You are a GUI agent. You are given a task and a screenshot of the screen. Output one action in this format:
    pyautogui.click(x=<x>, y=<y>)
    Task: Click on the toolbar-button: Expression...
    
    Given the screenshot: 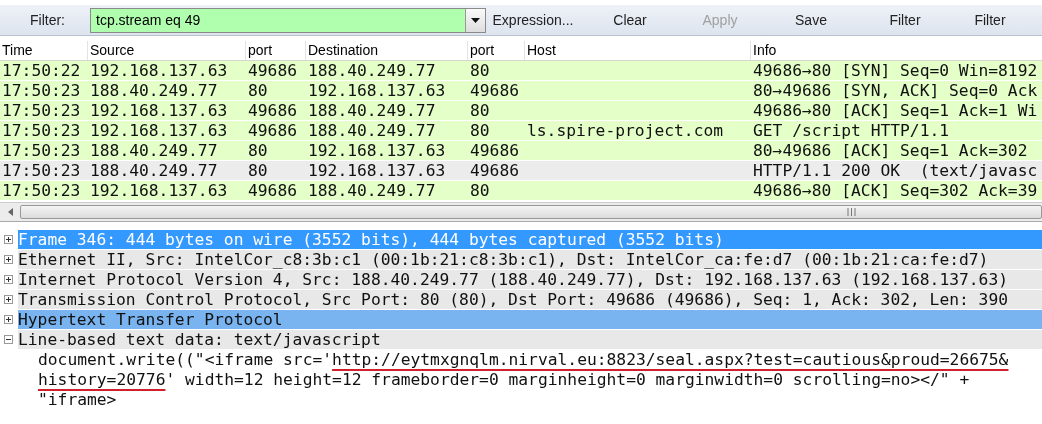 What is the action you would take?
    pyautogui.click(x=533, y=20)
    